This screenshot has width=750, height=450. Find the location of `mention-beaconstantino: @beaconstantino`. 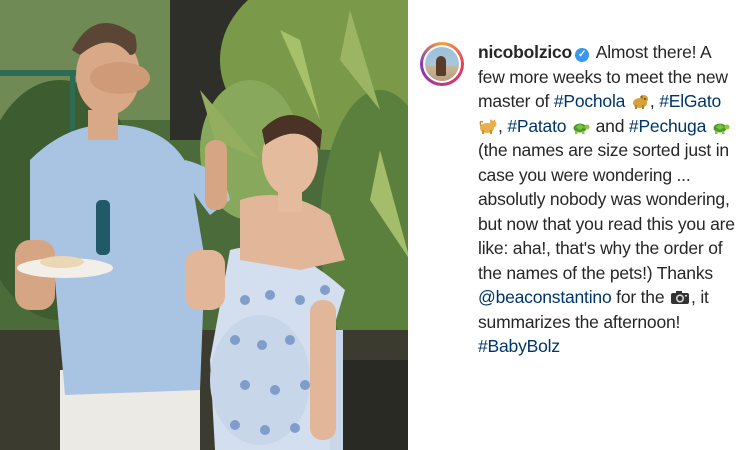

mention-beaconstantino: @beaconstantino is located at coordinates (545, 297).